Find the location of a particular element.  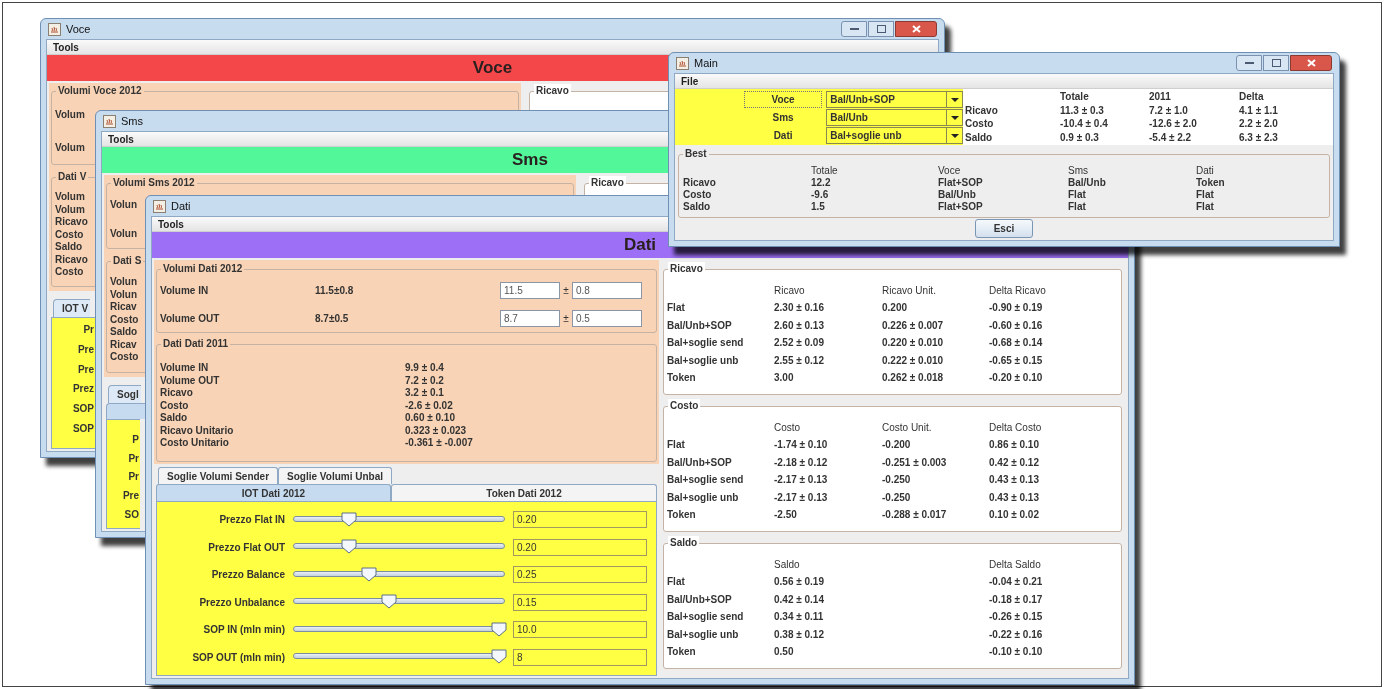

table-cell-text: 2.30 ± 0.16 is located at coordinates (799, 308).